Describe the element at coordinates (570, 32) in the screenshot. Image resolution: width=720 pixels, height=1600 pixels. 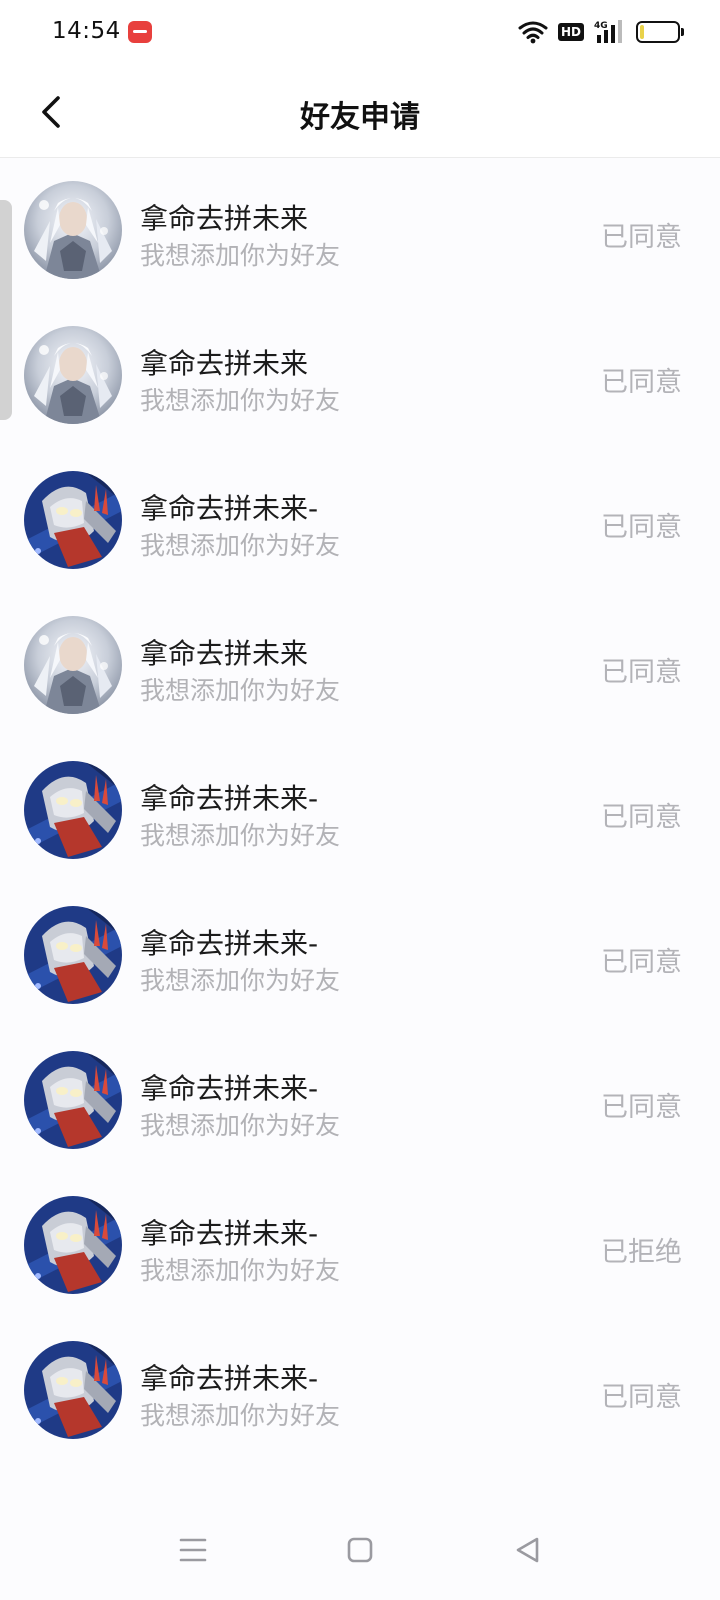
I see `hd-icon: HD` at that location.